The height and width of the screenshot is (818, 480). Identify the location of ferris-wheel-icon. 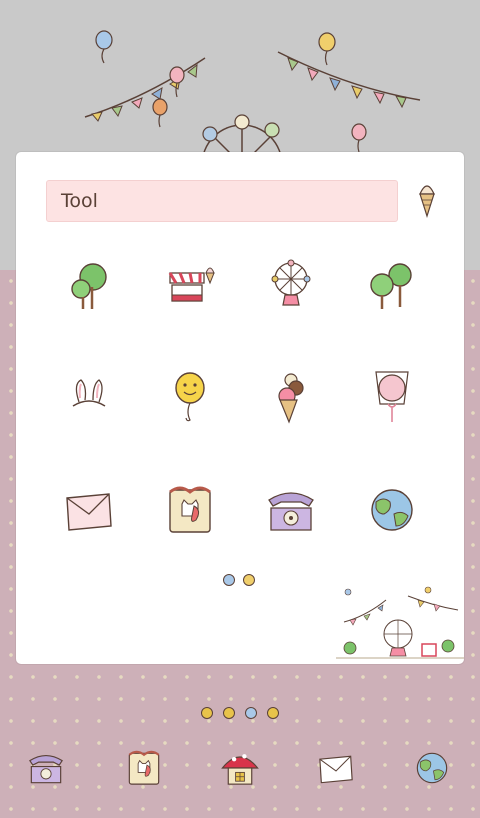
(291, 285).